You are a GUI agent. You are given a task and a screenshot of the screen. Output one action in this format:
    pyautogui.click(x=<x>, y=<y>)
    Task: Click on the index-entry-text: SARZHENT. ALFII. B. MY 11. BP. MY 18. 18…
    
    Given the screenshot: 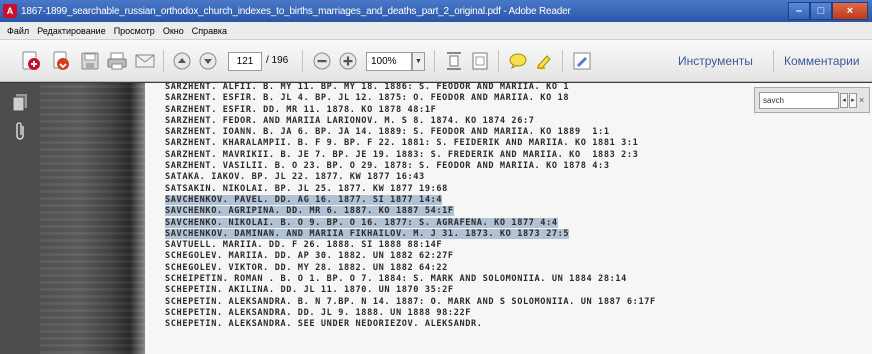 What is the action you would take?
    pyautogui.click(x=367, y=87)
    